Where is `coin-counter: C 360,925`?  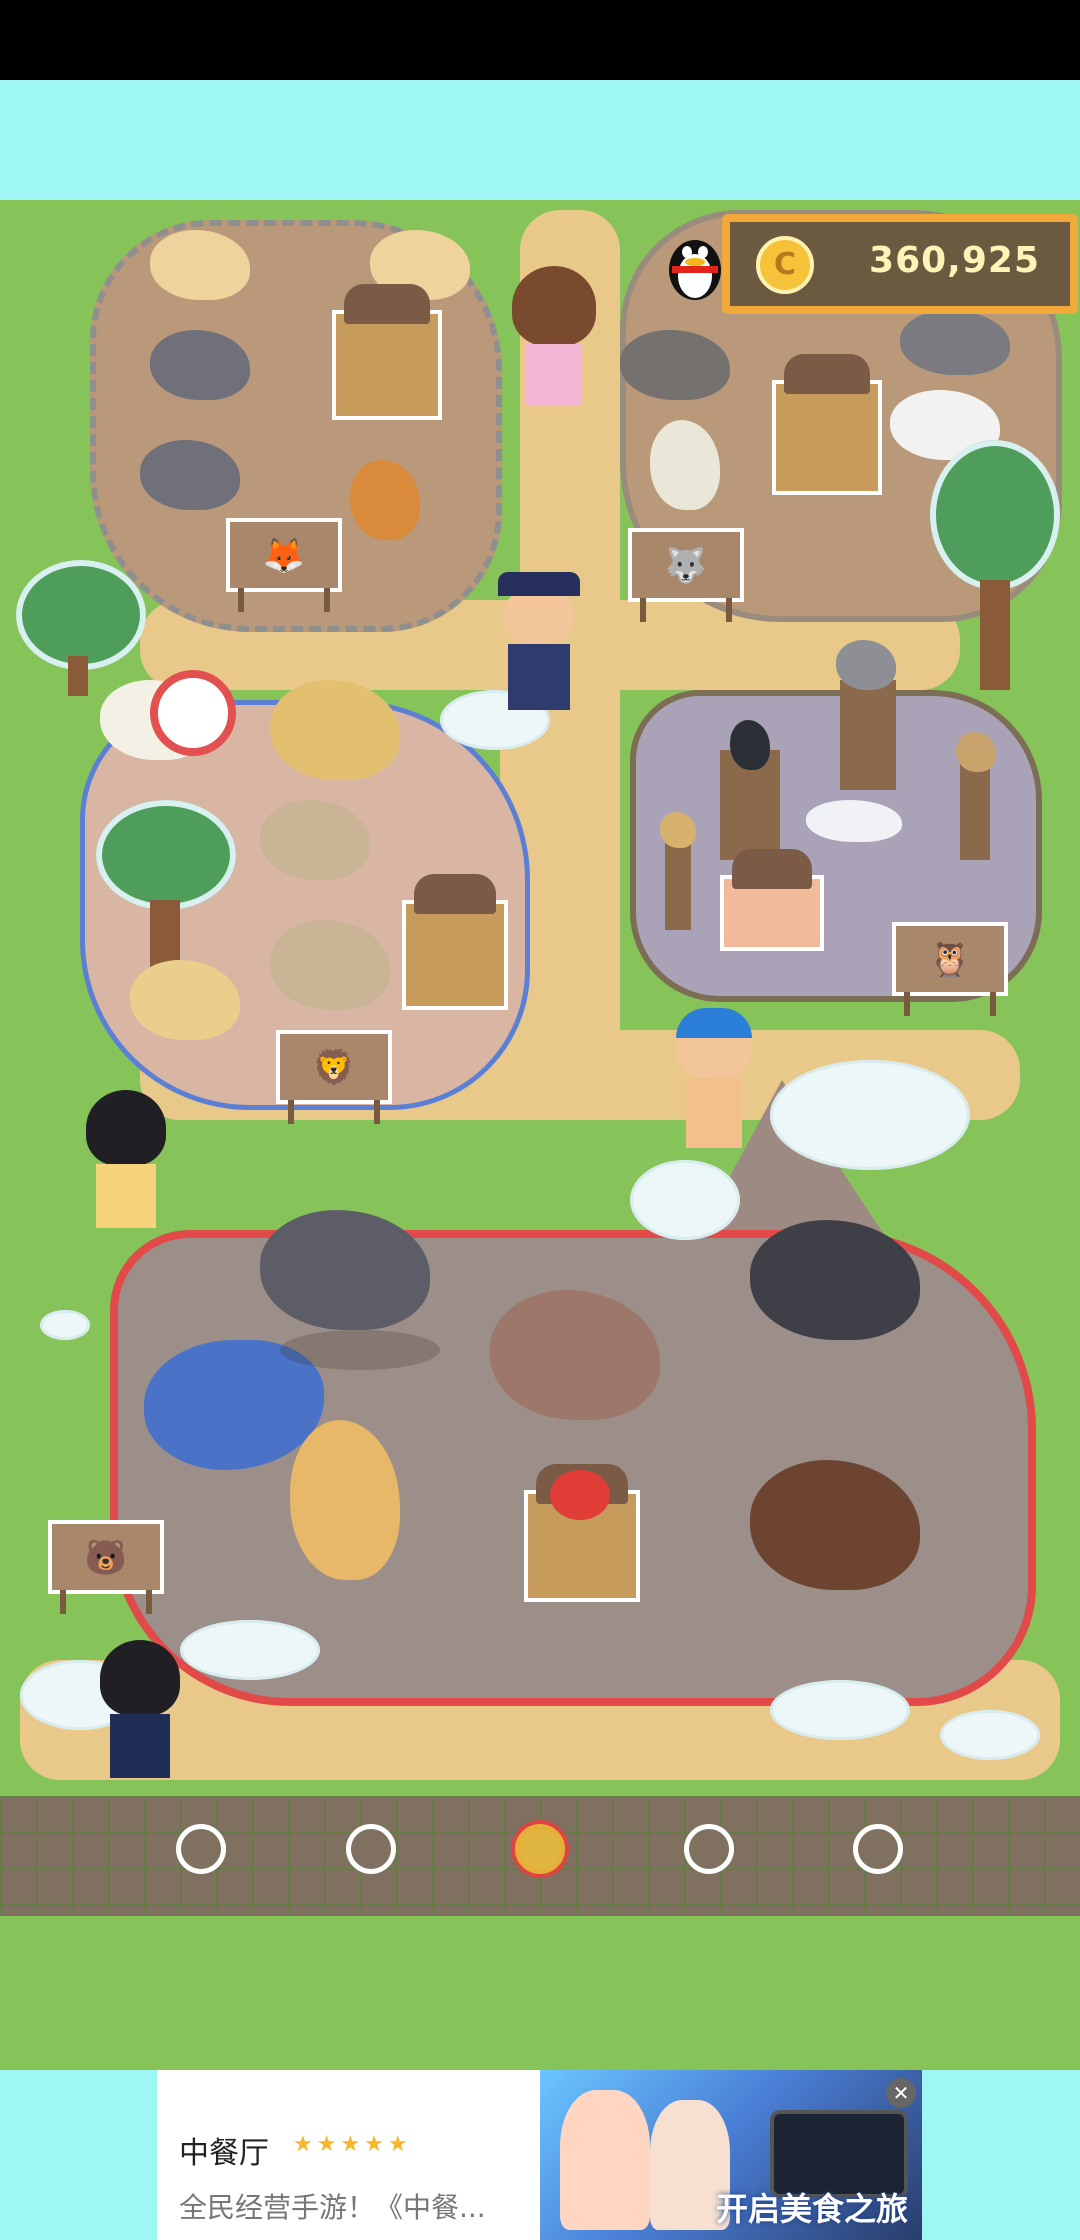 coin-counter: C 360,925 is located at coordinates (900, 264).